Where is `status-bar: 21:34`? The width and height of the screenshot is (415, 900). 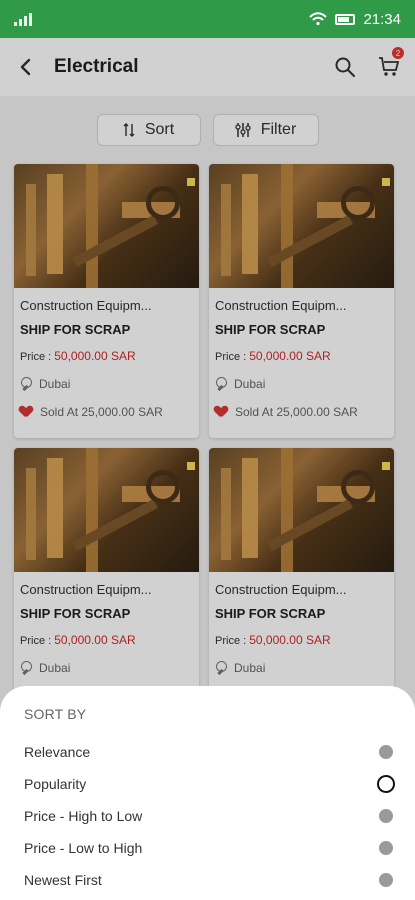
status-bar: 21:34 is located at coordinates (207, 19).